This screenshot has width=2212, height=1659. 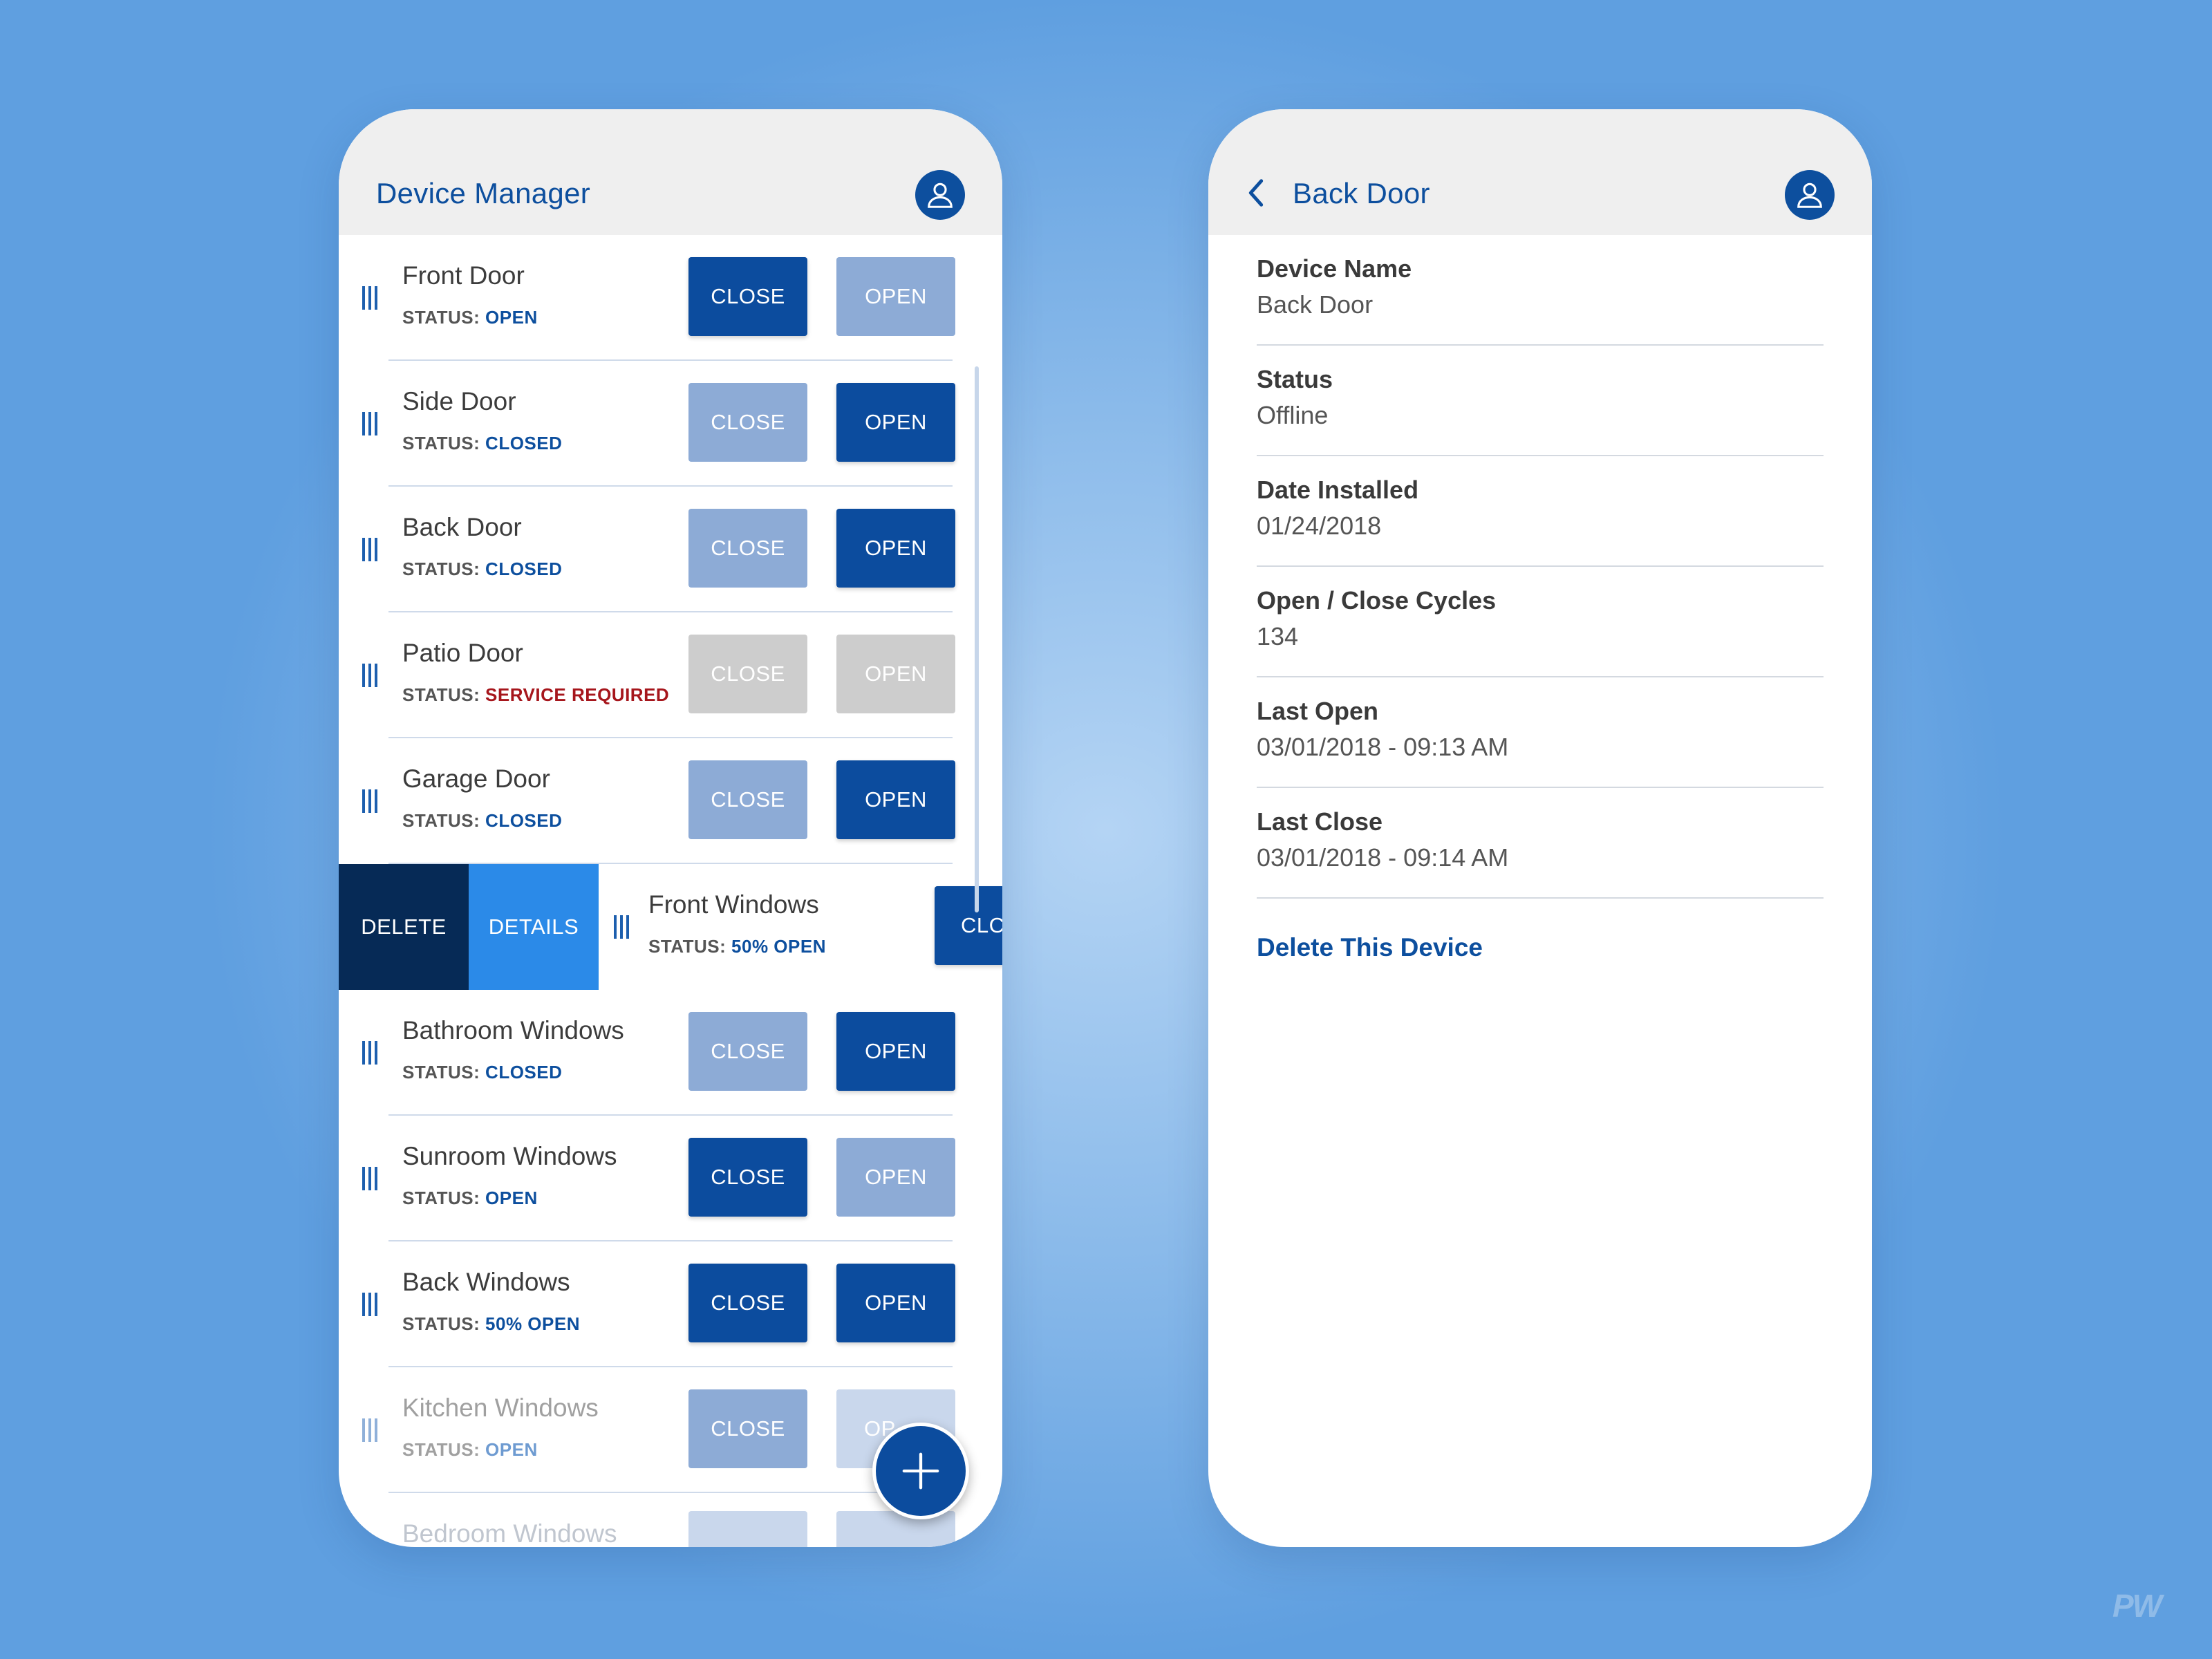 I want to click on delete-device-link: Delete This Device, so click(x=1370, y=948).